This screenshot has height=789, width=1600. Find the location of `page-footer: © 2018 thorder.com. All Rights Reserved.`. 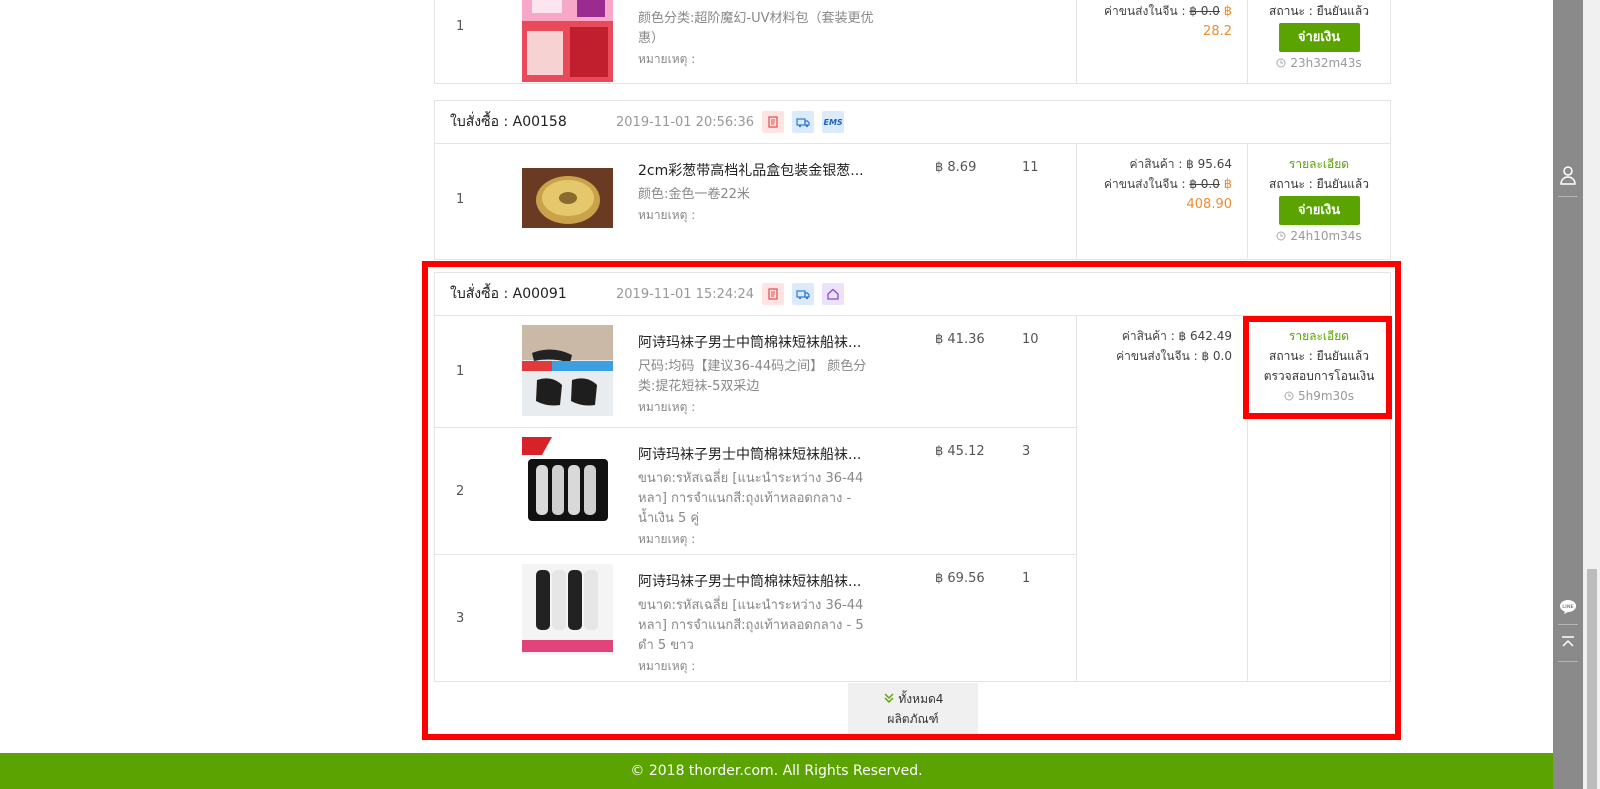

page-footer: © 2018 thorder.com. All Rights Reserved. is located at coordinates (776, 771).